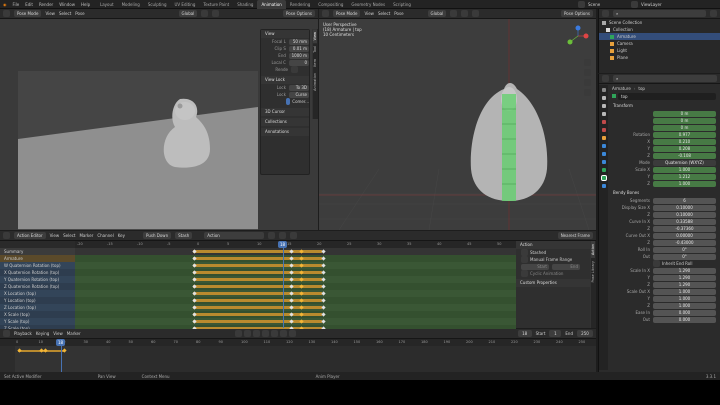  I want to click on action-panel-title: Action, so click(553, 245).